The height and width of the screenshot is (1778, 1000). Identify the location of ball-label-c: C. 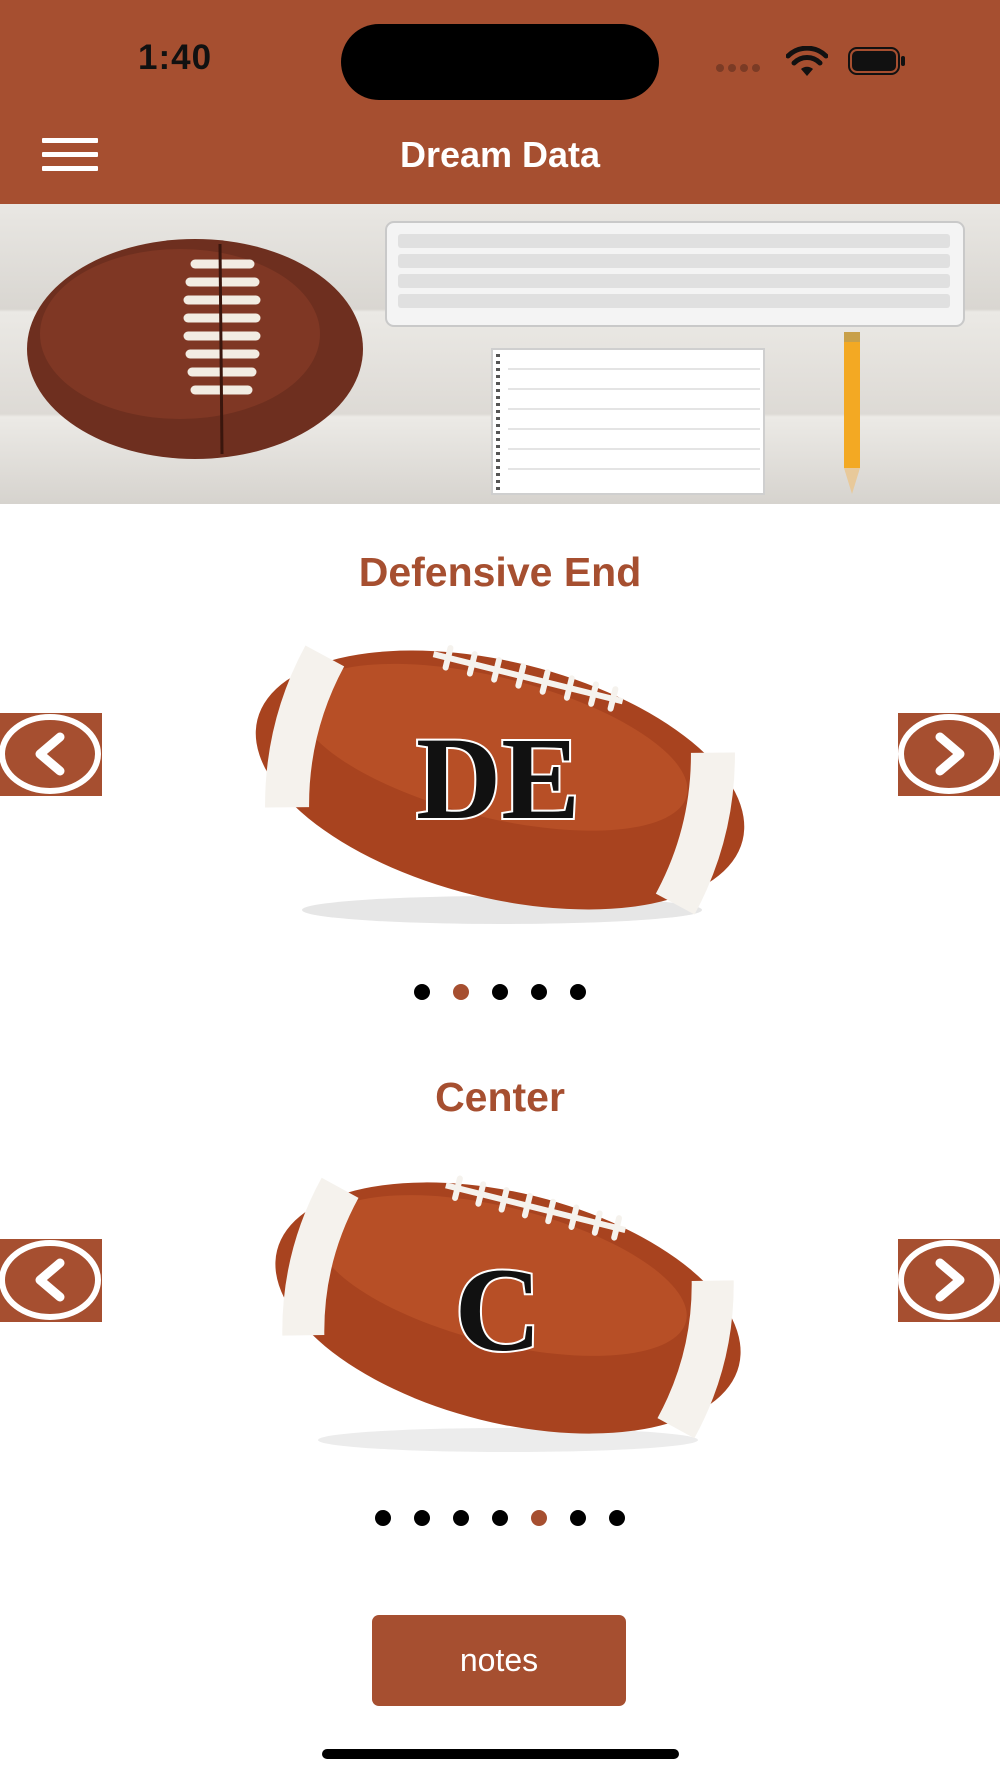
(498, 1309).